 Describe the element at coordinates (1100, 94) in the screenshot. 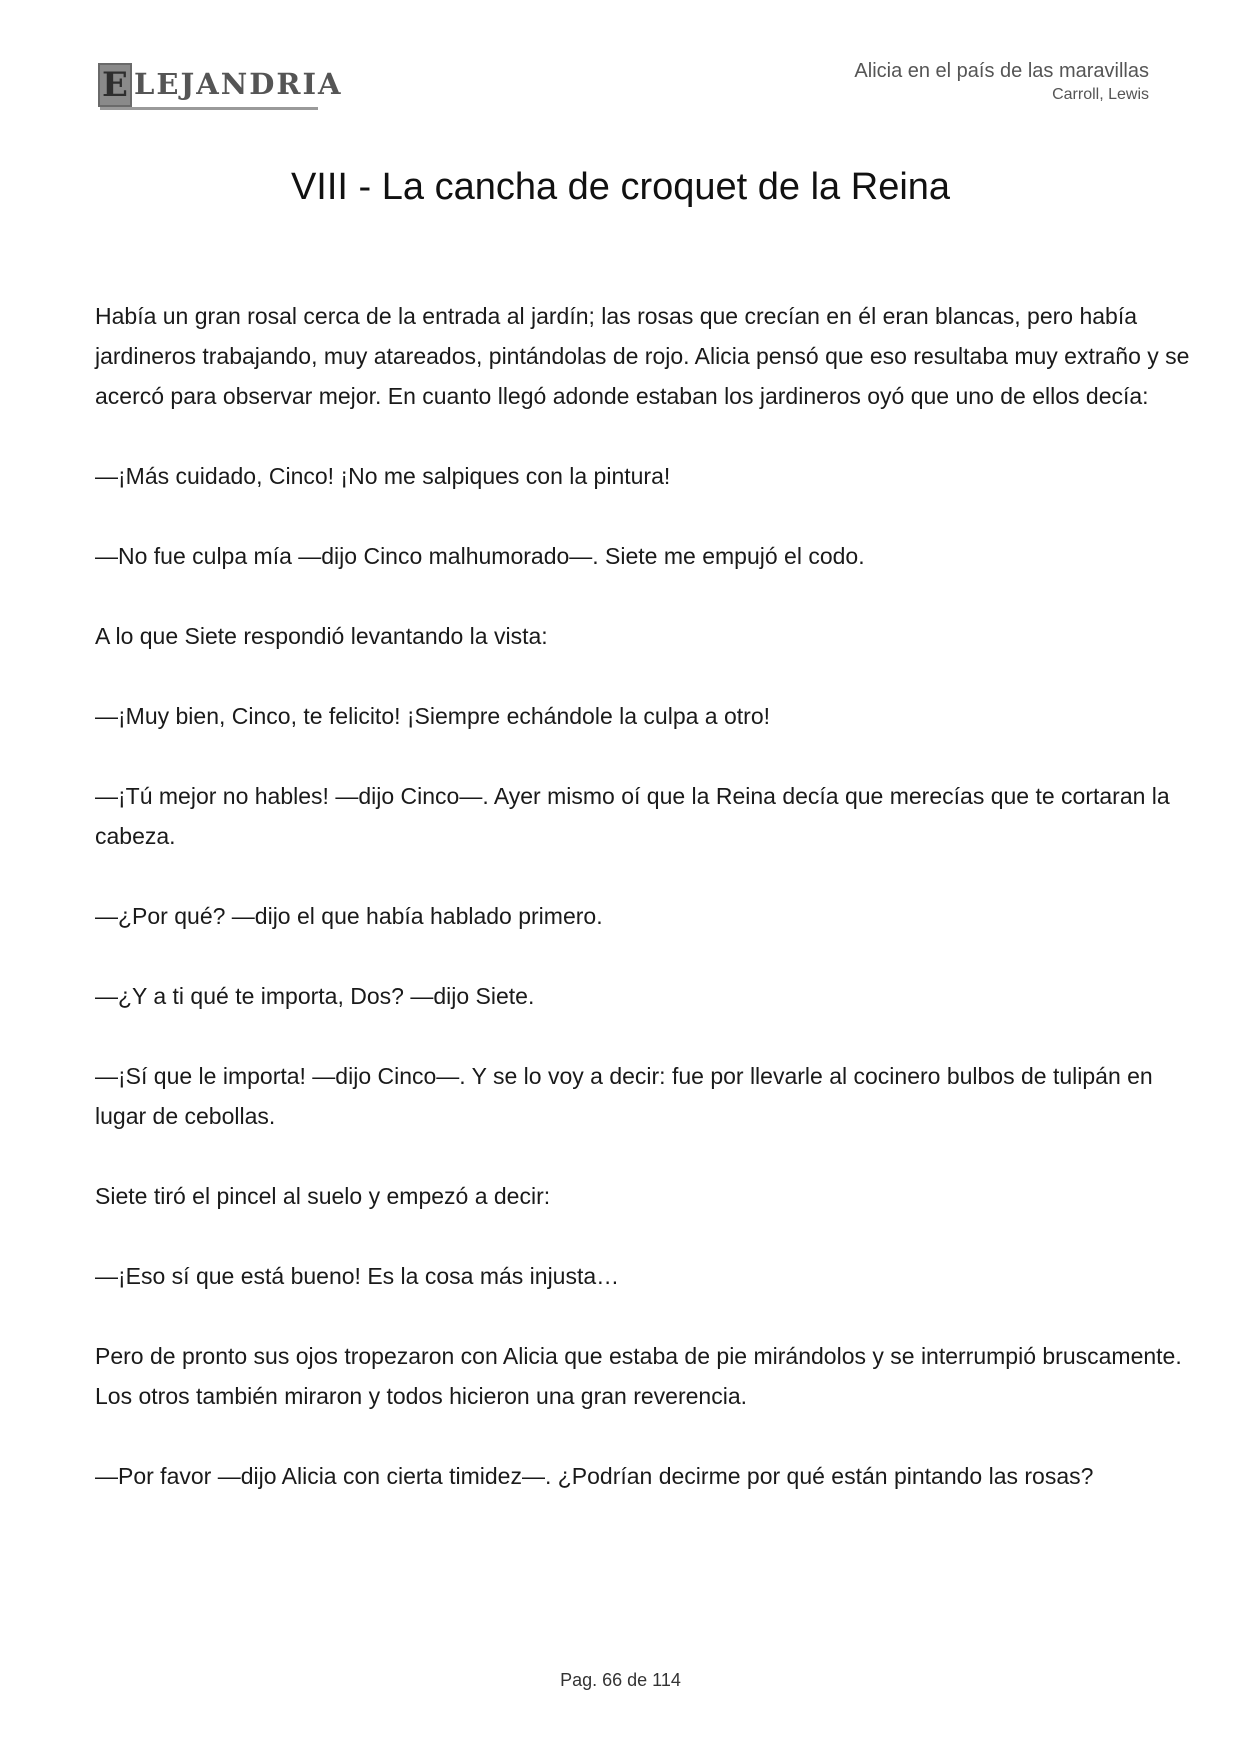

I see `book-author: Carroll, Lewis` at that location.